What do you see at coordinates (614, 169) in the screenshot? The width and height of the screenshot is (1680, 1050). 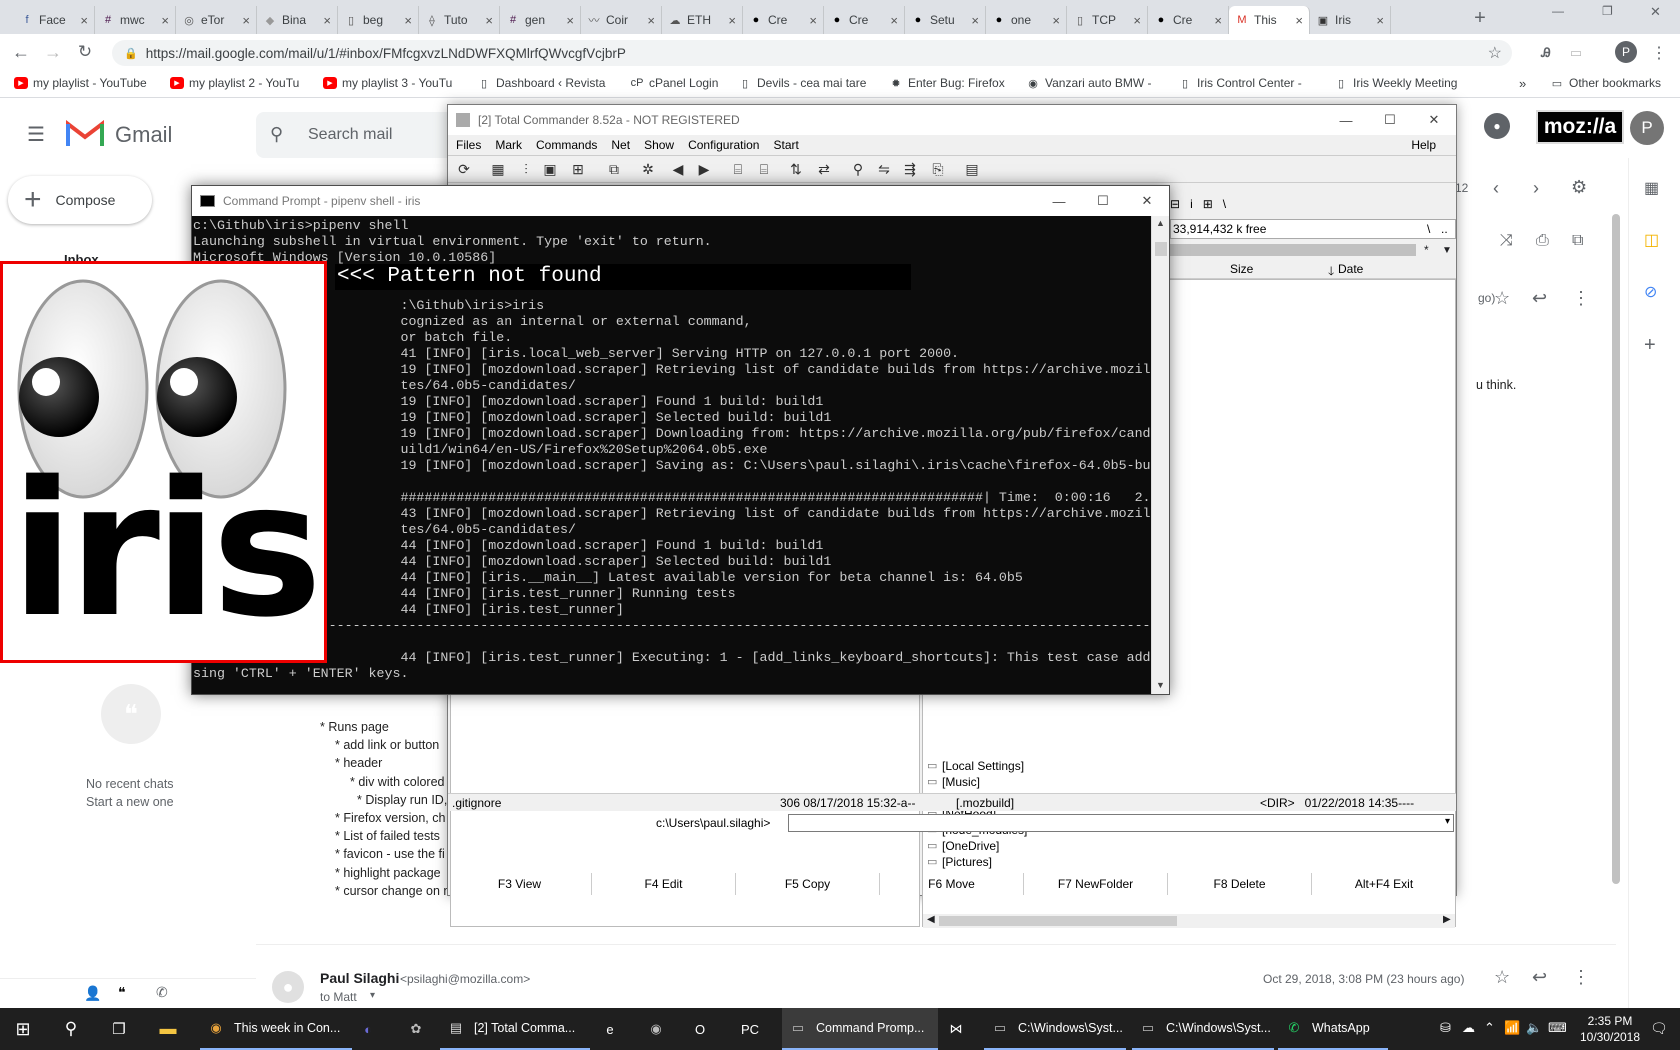 I see `compare-icon: ⧉` at bounding box center [614, 169].